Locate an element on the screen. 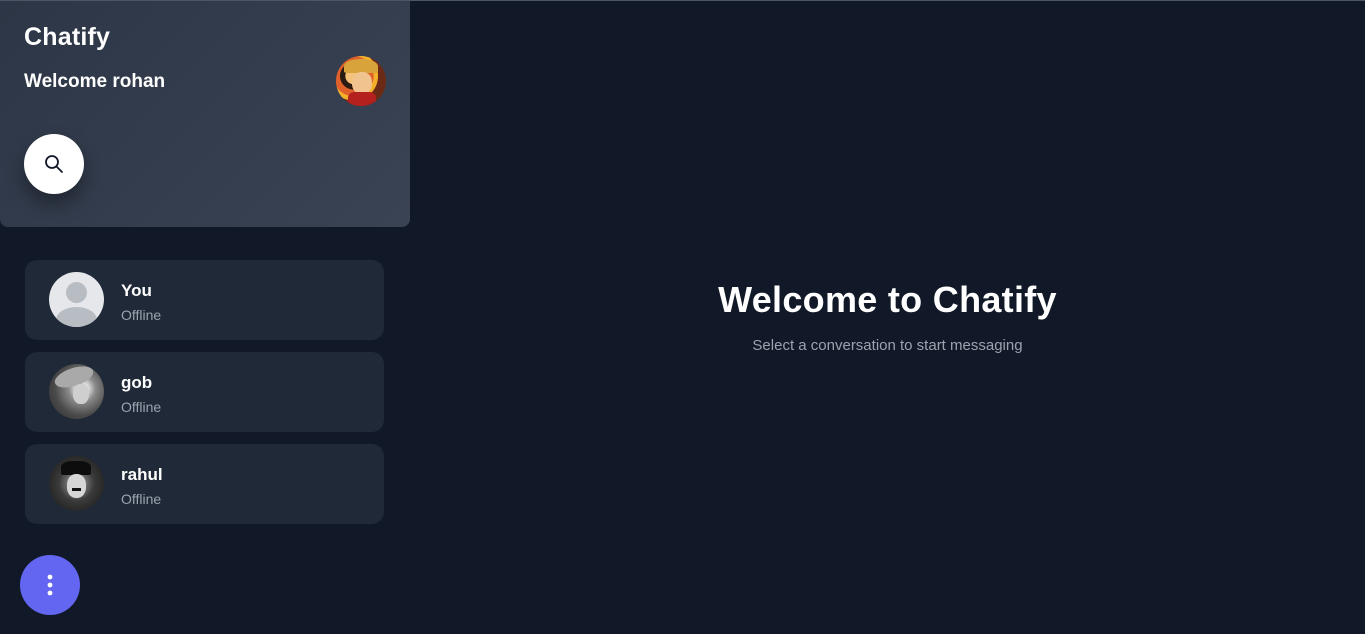 This screenshot has height=634, width=1365. avatar-hat is located at coordinates (361, 66).